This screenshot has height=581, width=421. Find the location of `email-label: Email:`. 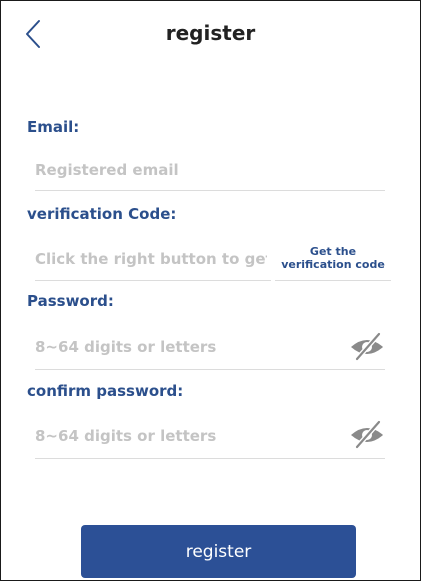

email-label: Email: is located at coordinates (53, 127).